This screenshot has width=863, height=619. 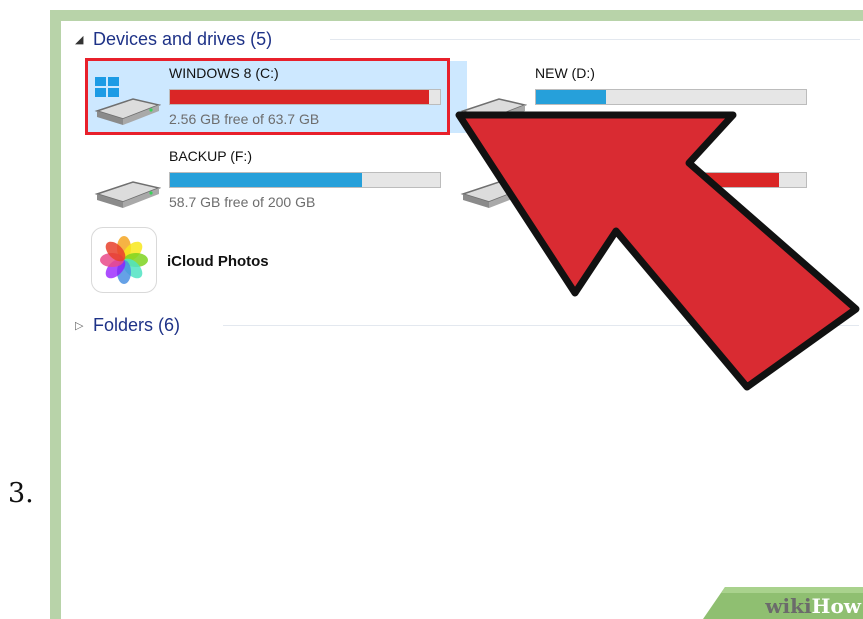 I want to click on drive-f: BACKUP (F:) 58.7 GB free of 200 GB, so click(x=277, y=180).